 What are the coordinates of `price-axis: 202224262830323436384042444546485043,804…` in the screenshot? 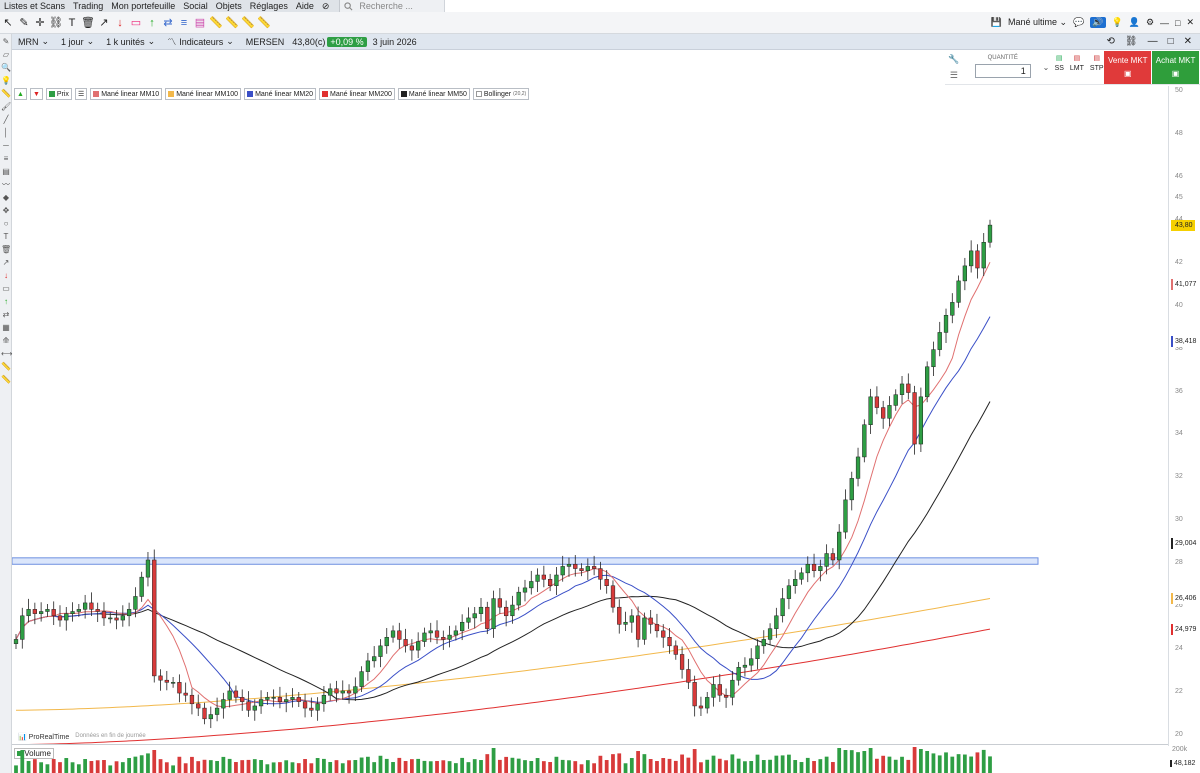 It's located at (1184, 416).